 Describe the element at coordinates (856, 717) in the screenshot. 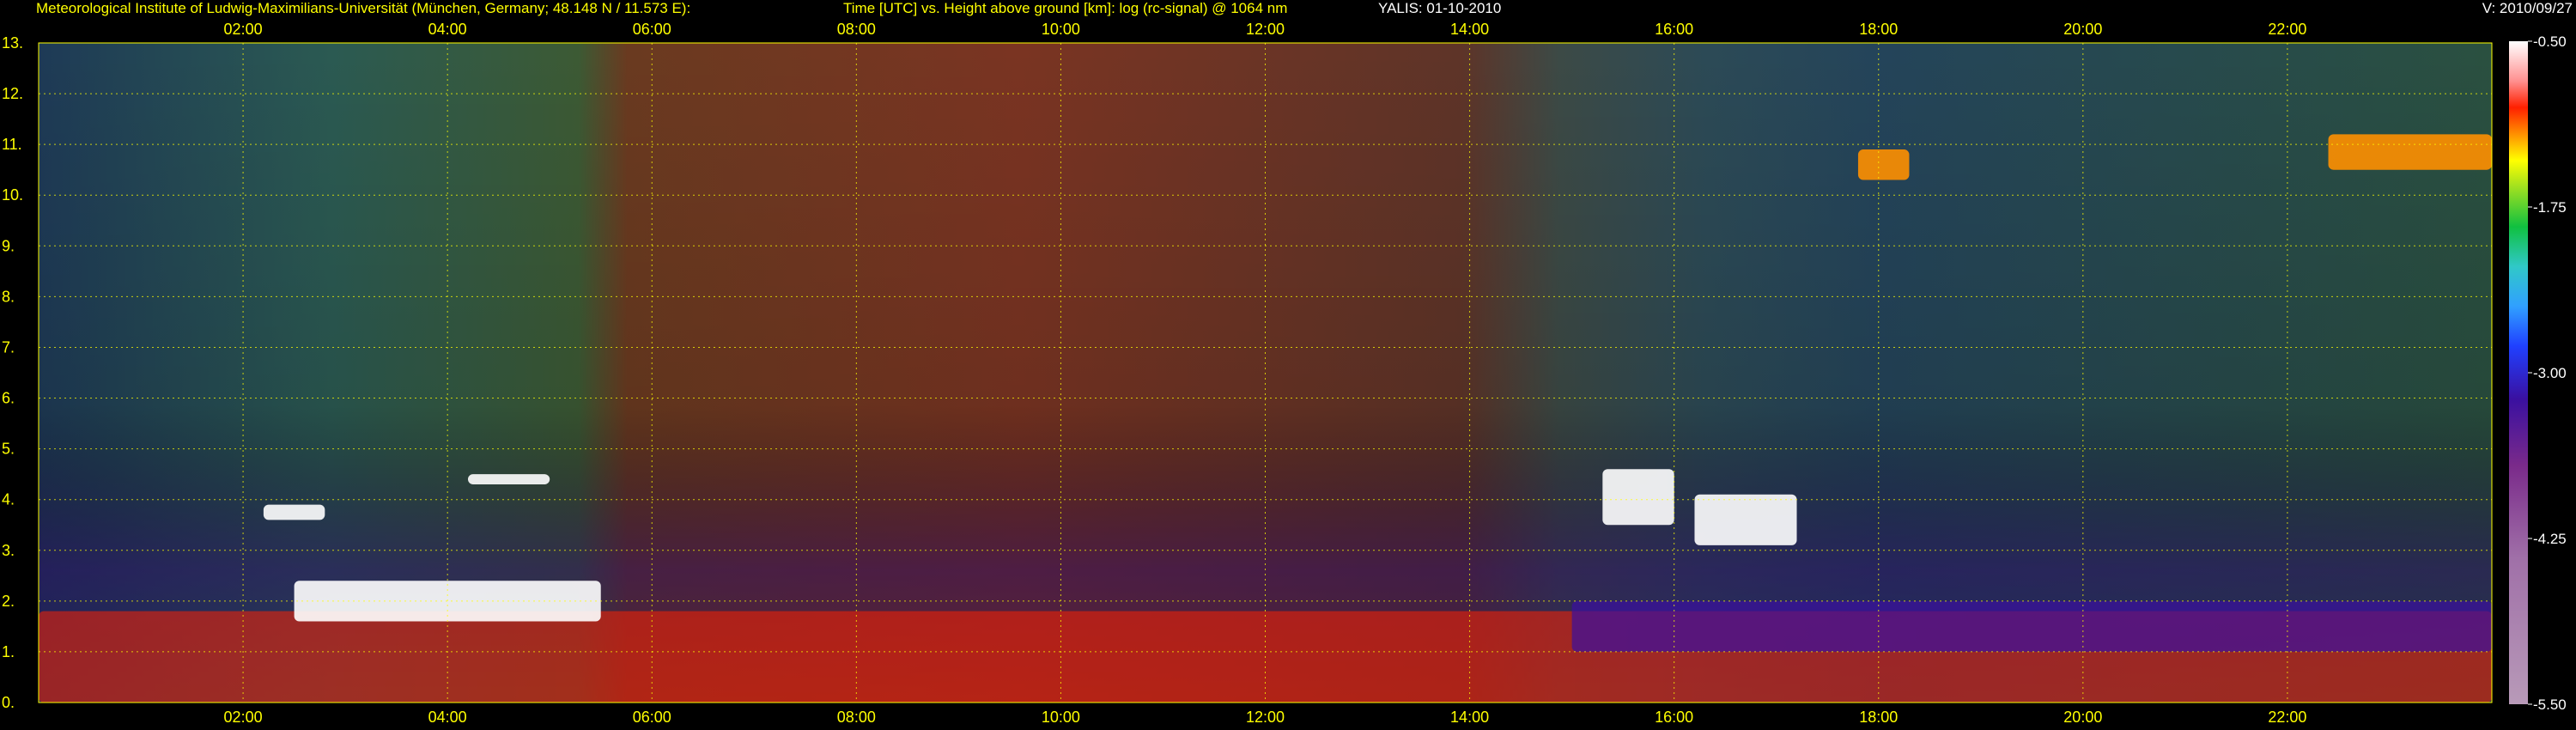

I see `x-tick-bottom-3: 08:00` at that location.